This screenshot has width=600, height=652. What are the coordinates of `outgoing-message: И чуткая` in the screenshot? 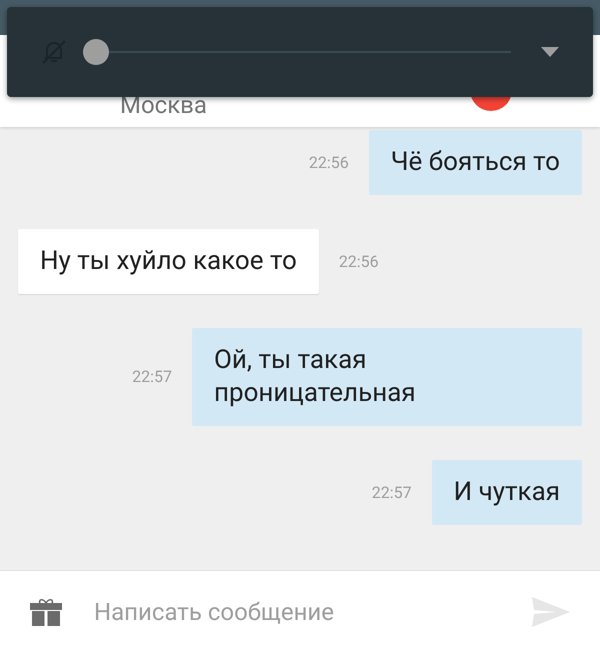 It's located at (507, 492).